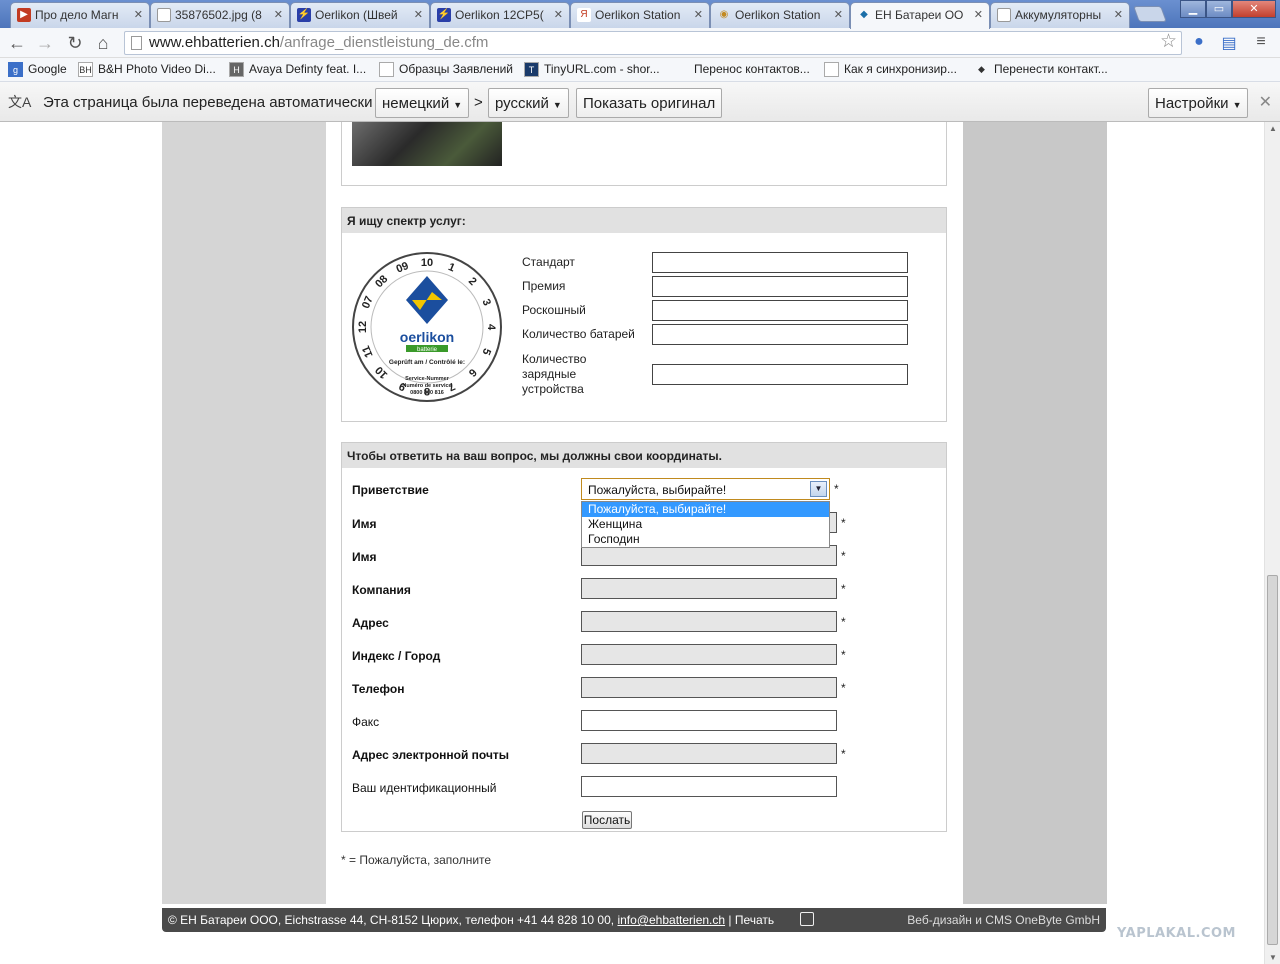  I want to click on tab-4: ⚡ Oerlikon 12CP5(✕, so click(500, 15).